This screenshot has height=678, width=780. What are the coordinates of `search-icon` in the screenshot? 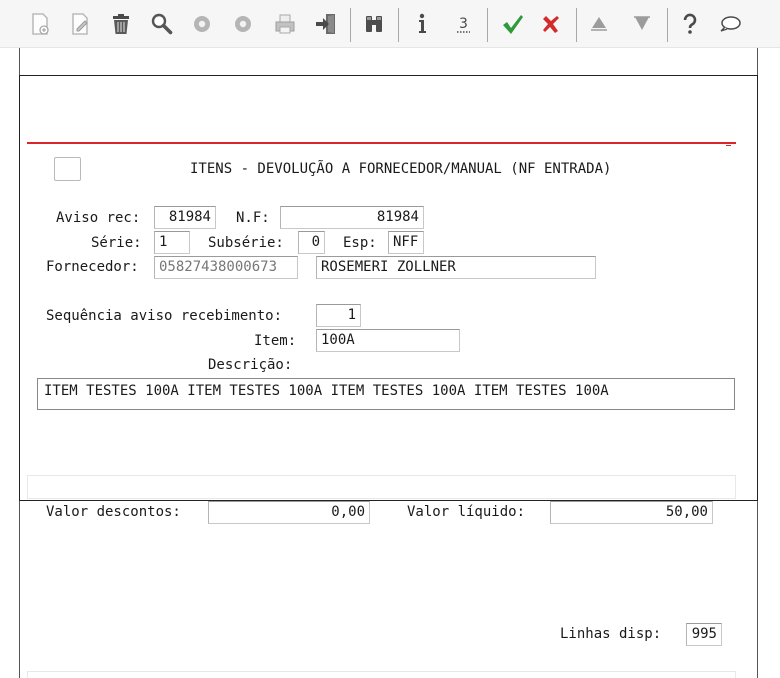 It's located at (162, 24).